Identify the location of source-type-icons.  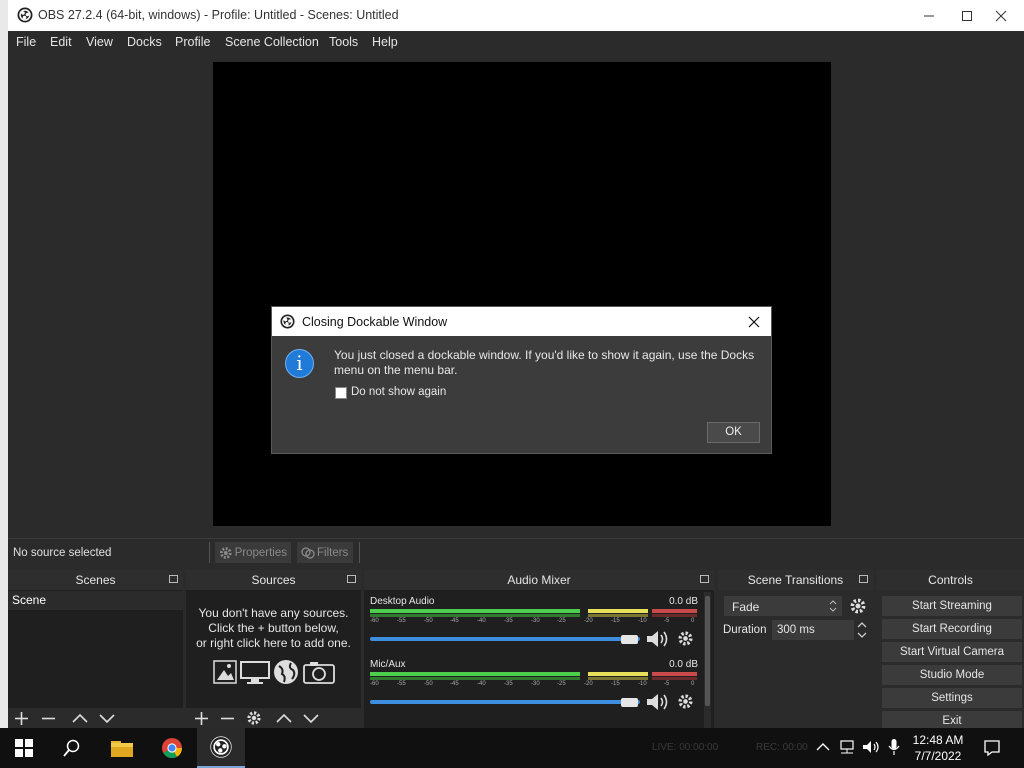
(274, 672).